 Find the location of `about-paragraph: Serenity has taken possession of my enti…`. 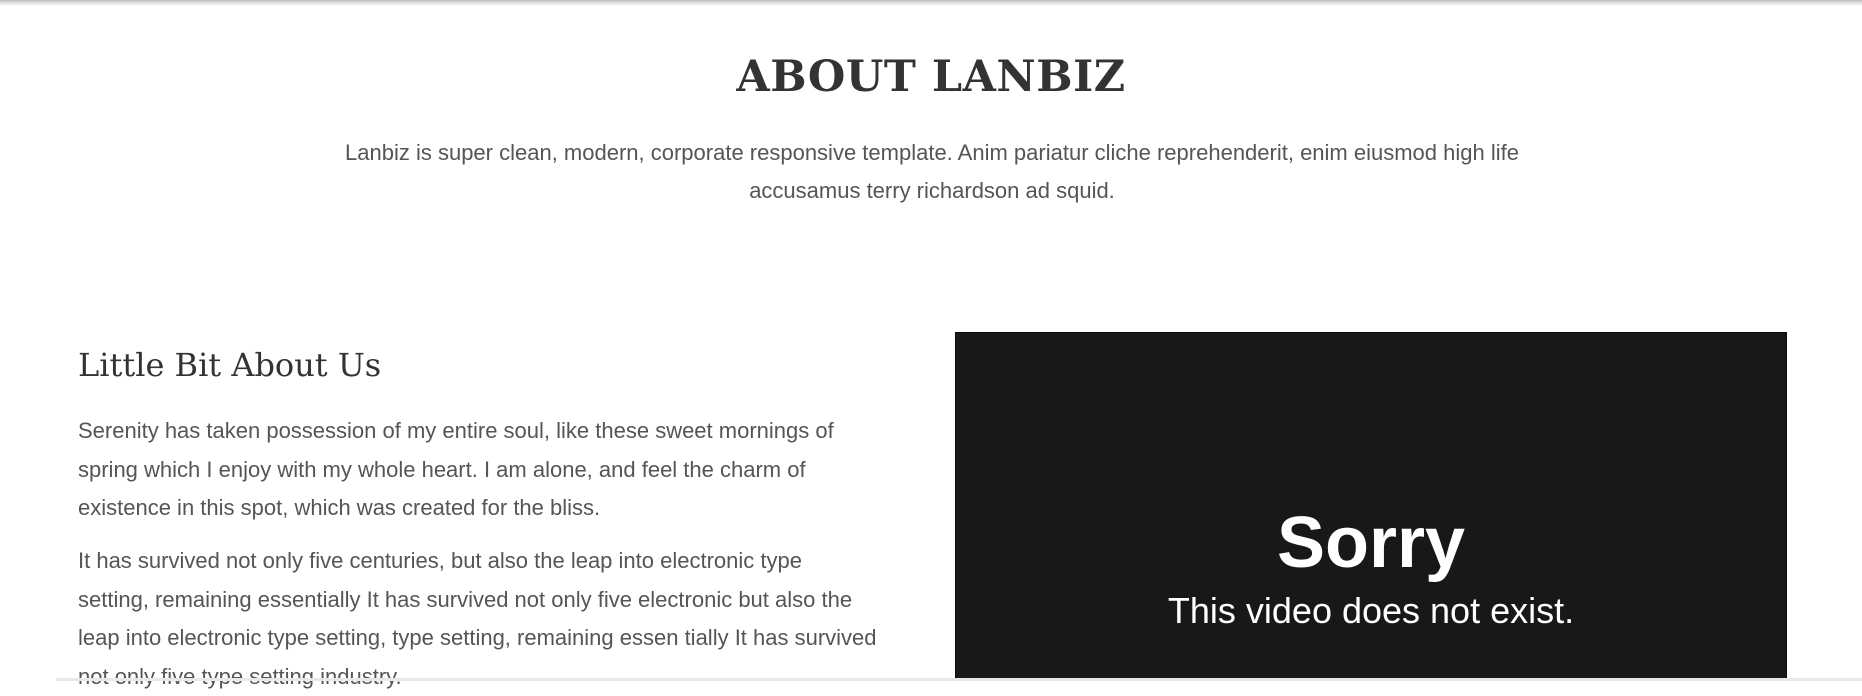

about-paragraph: Serenity has taken possession of my enti… is located at coordinates (456, 469).